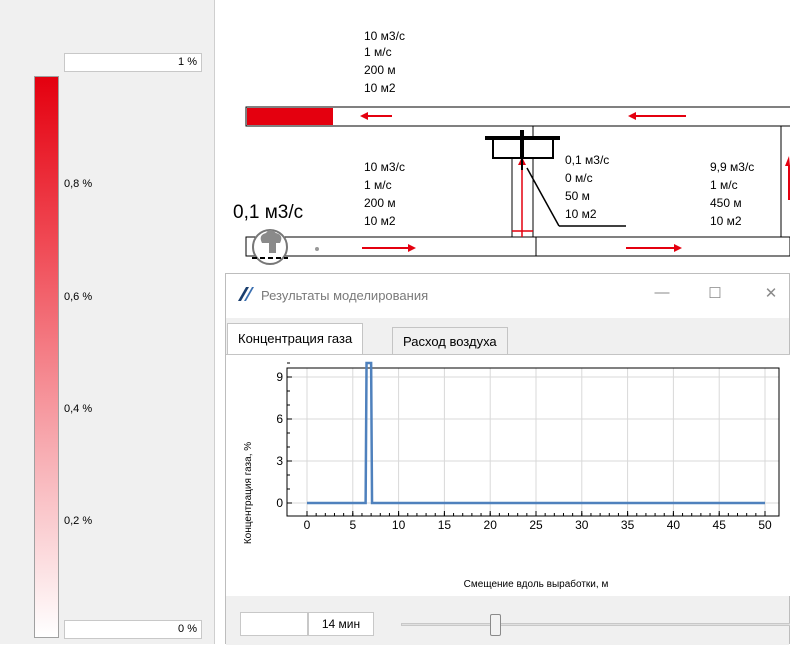 This screenshot has width=790, height=645. Describe the element at coordinates (78, 409) in the screenshot. I see `legend-tick: 0,4 %` at that location.